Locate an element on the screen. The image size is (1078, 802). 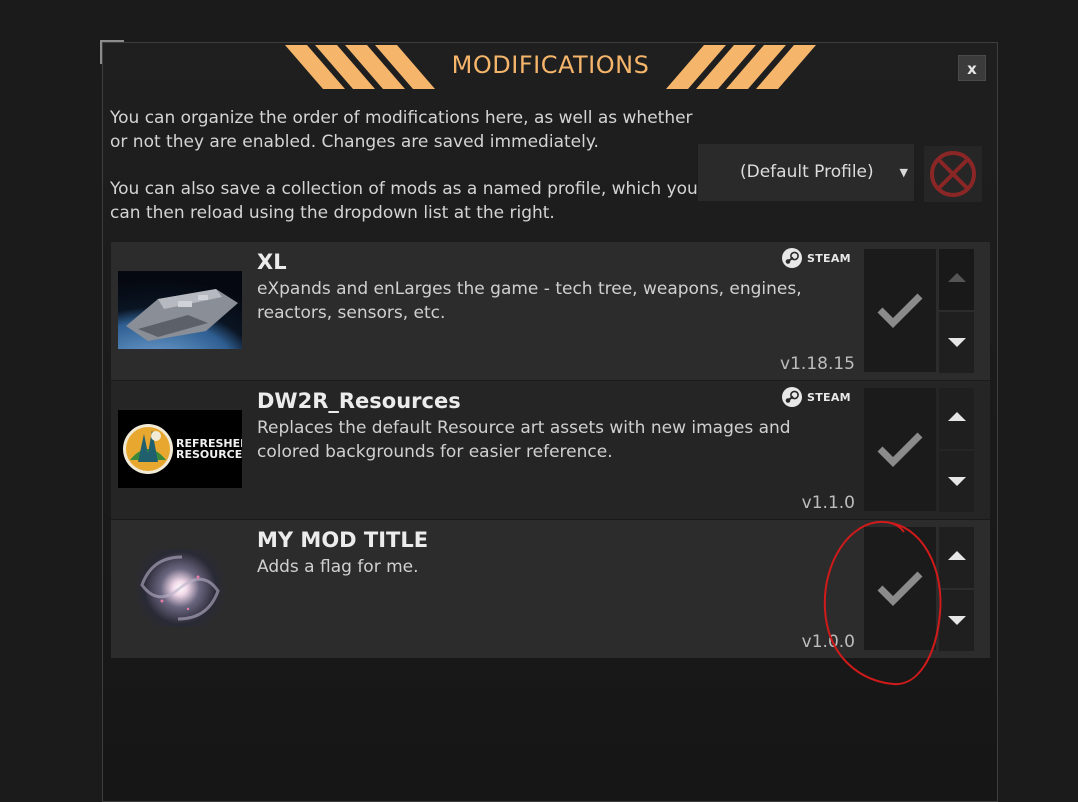
dialog-title: MODIFICATIONS is located at coordinates (550, 65).